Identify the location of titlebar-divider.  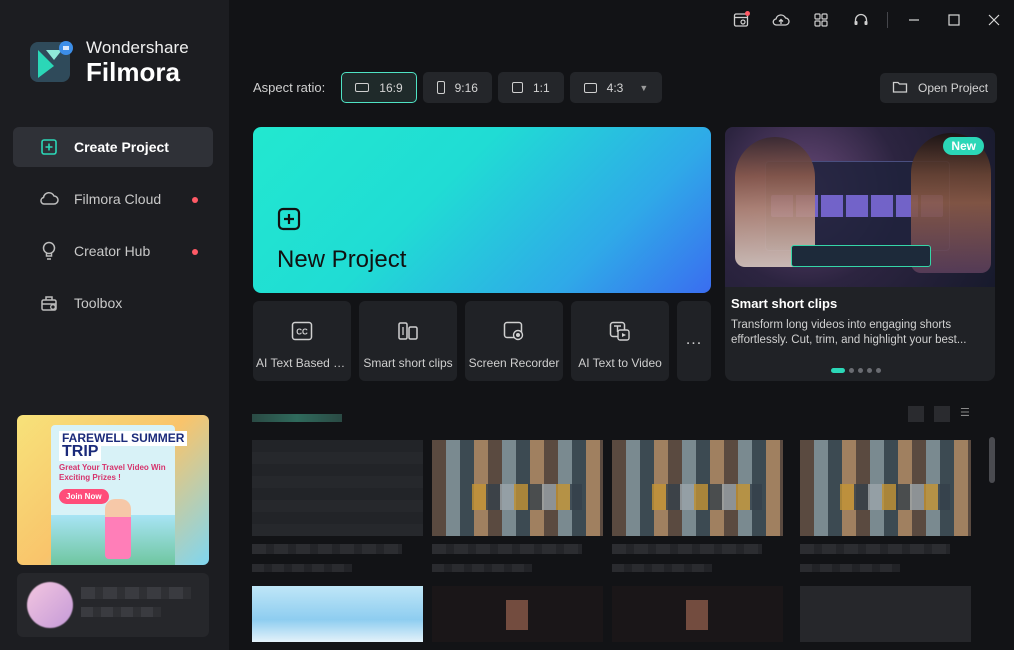
(887, 20).